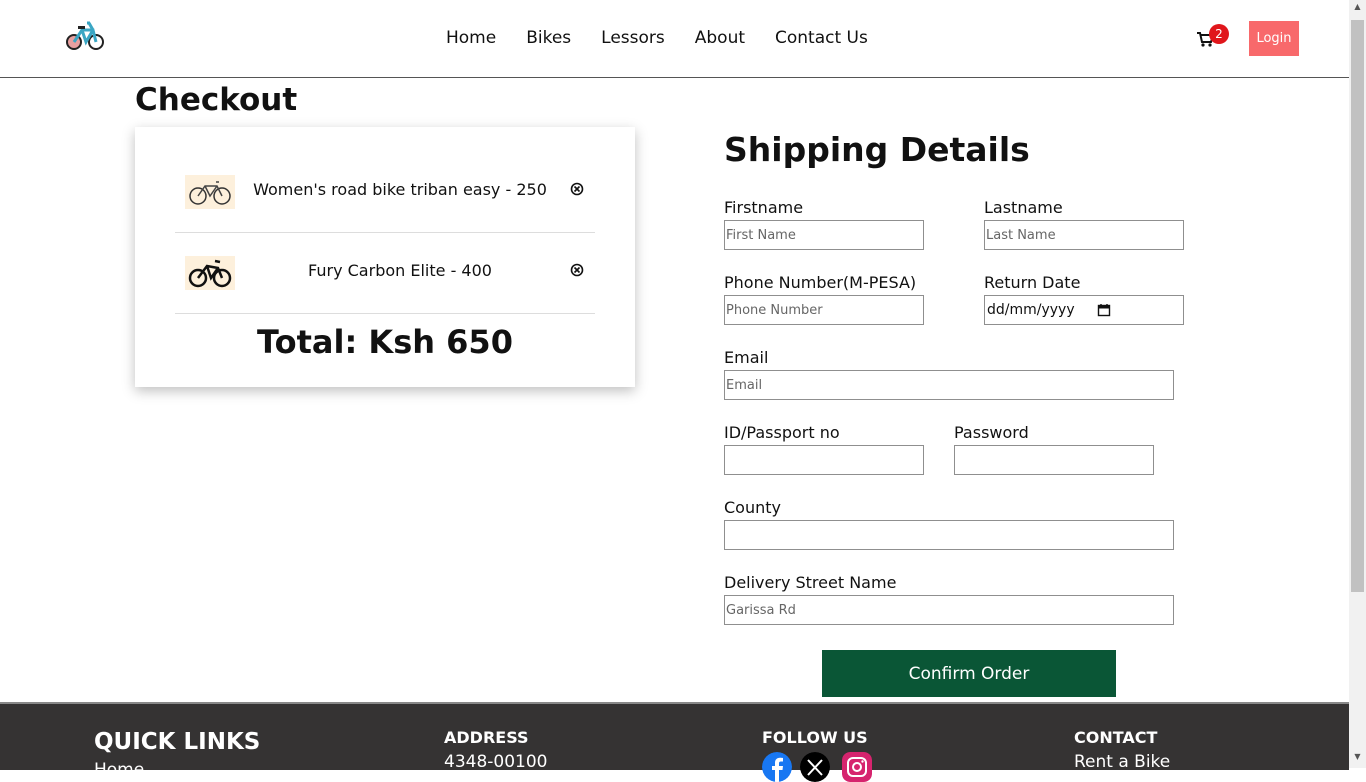  Describe the element at coordinates (857, 767) in the screenshot. I see `instagram-icon` at that location.